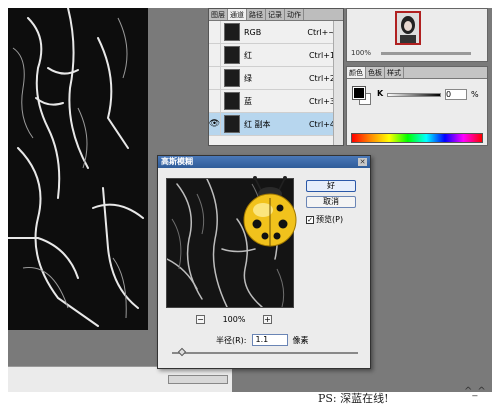  Describe the element at coordinates (394, 72) in the screenshot. I see `tab-styles: 样式` at that location.